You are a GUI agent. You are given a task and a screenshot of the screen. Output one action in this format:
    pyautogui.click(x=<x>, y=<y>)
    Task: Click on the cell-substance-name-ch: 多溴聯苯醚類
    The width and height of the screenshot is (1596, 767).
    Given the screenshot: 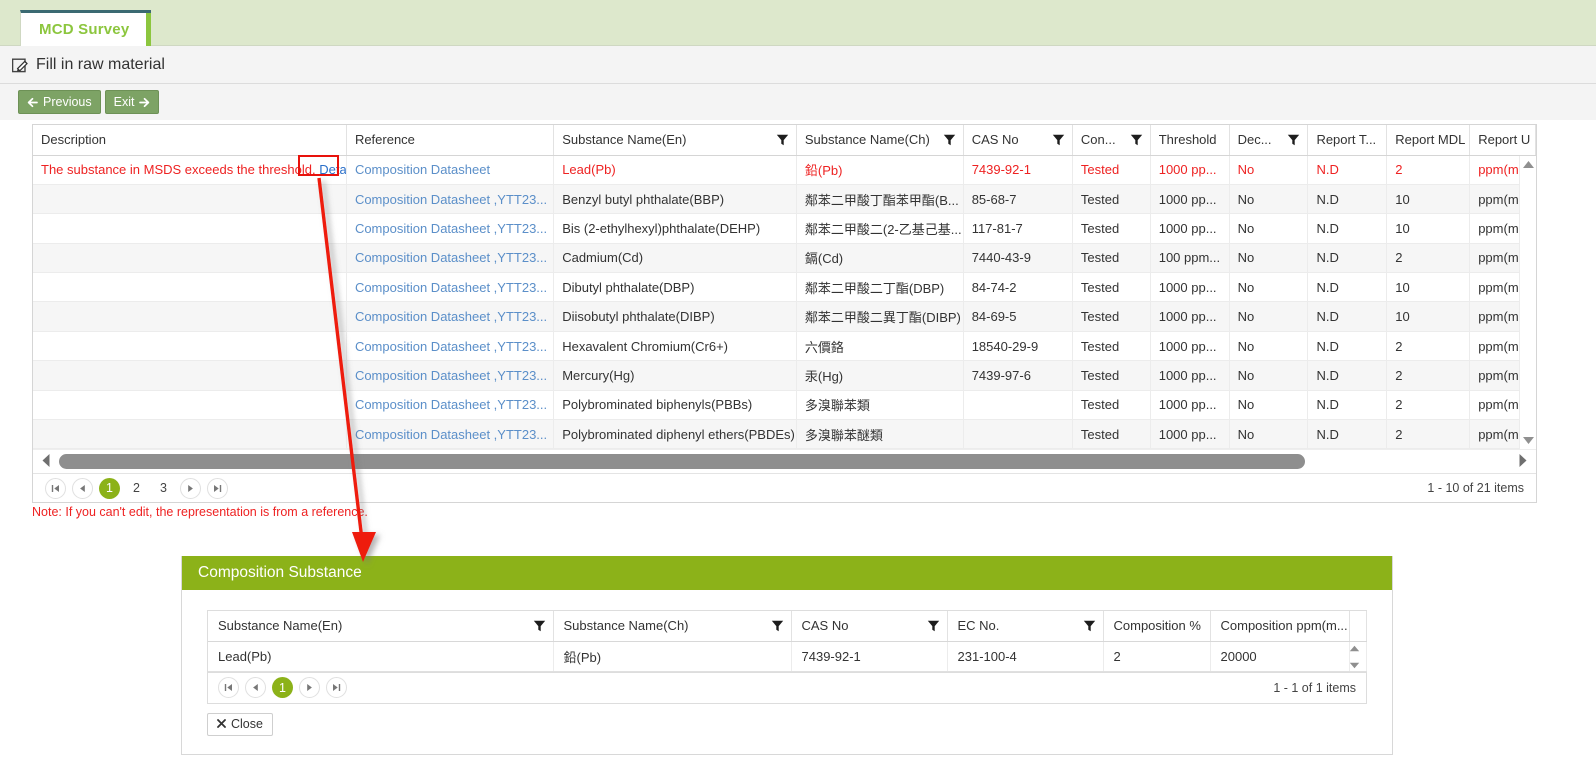 What is the action you would take?
    pyautogui.click(x=880, y=434)
    